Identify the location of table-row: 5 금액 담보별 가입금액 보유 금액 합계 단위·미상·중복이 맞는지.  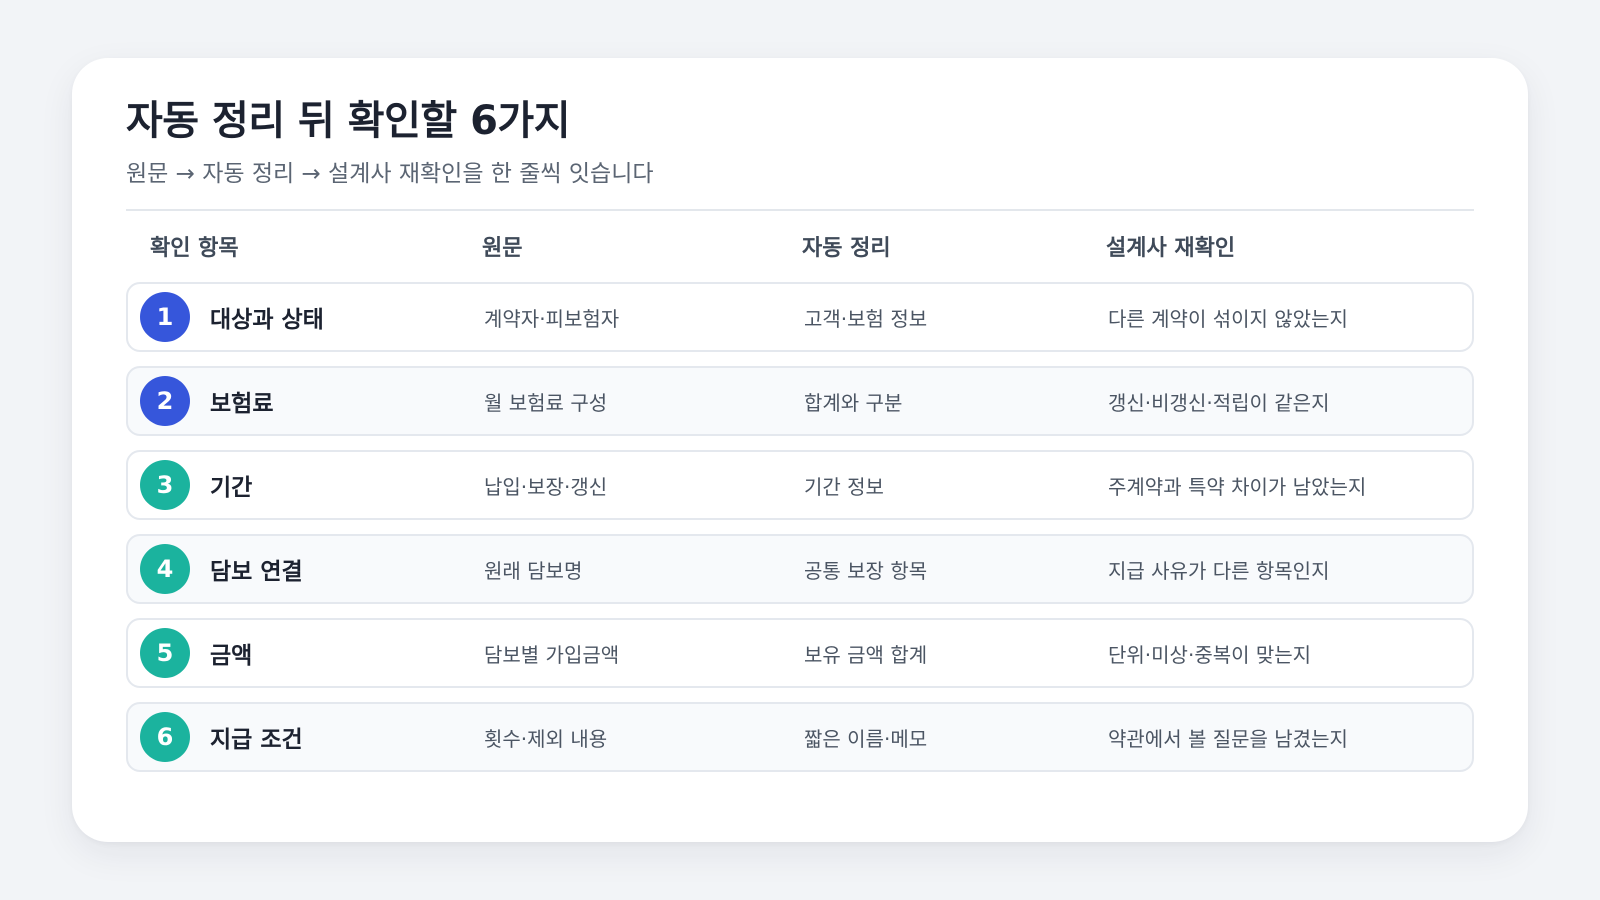
(800, 653).